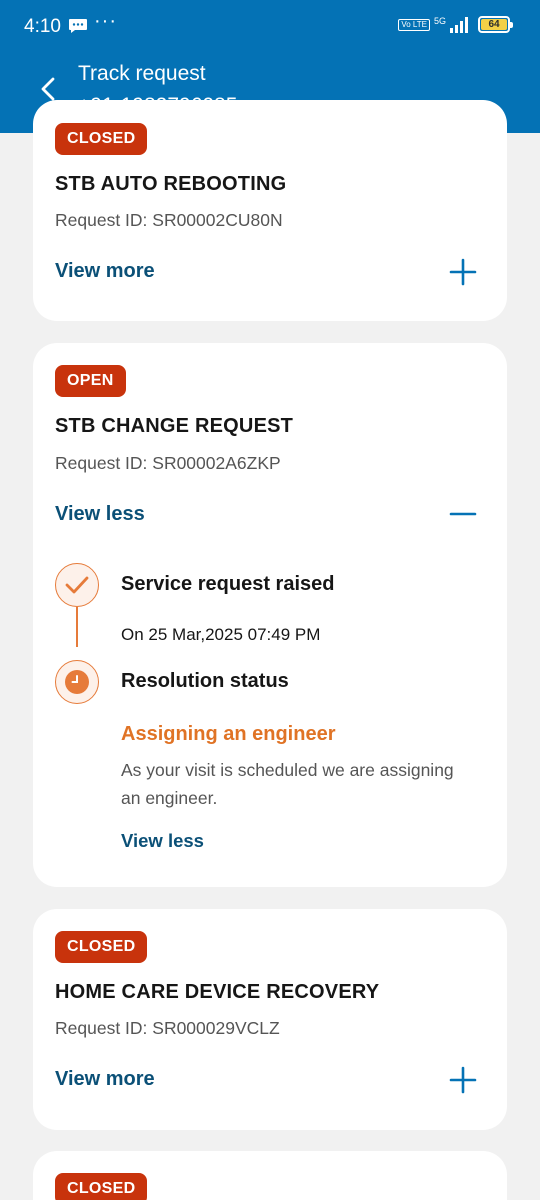 The height and width of the screenshot is (1200, 540). What do you see at coordinates (168, 463) in the screenshot?
I see `request-id: Request ID: SR00002A6ZKP` at bounding box center [168, 463].